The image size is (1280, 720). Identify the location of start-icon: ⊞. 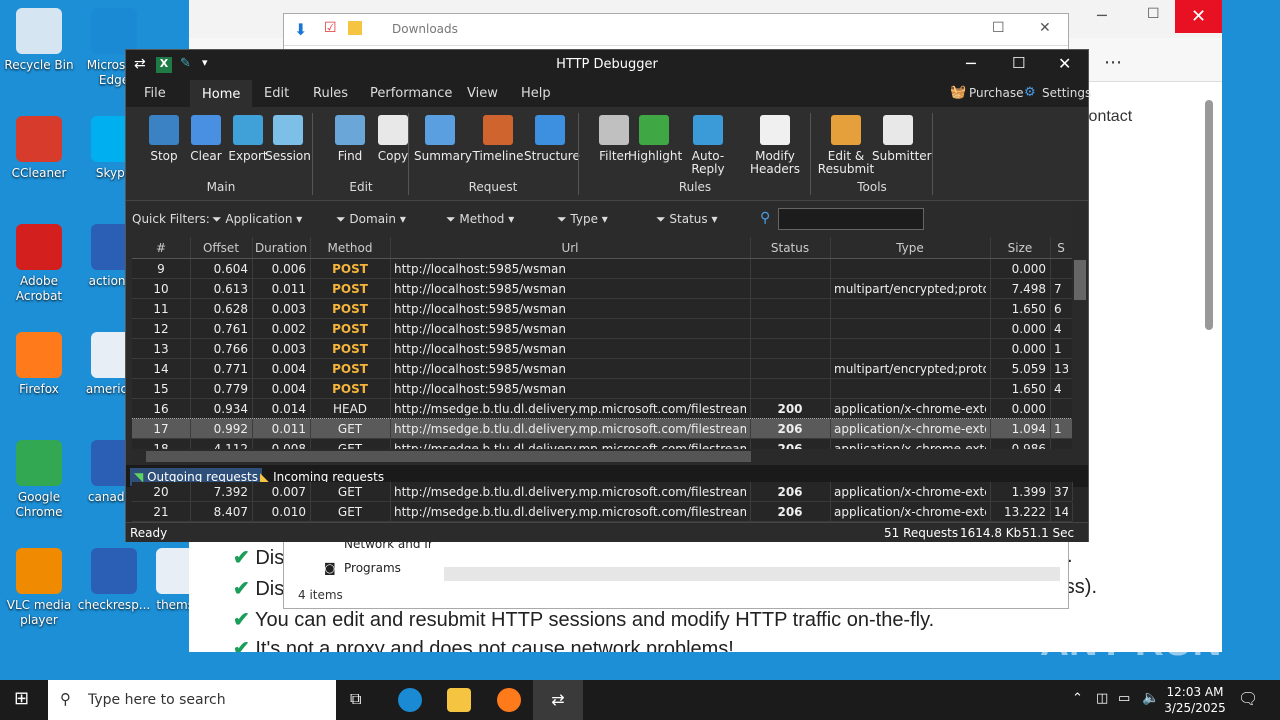
(21, 698).